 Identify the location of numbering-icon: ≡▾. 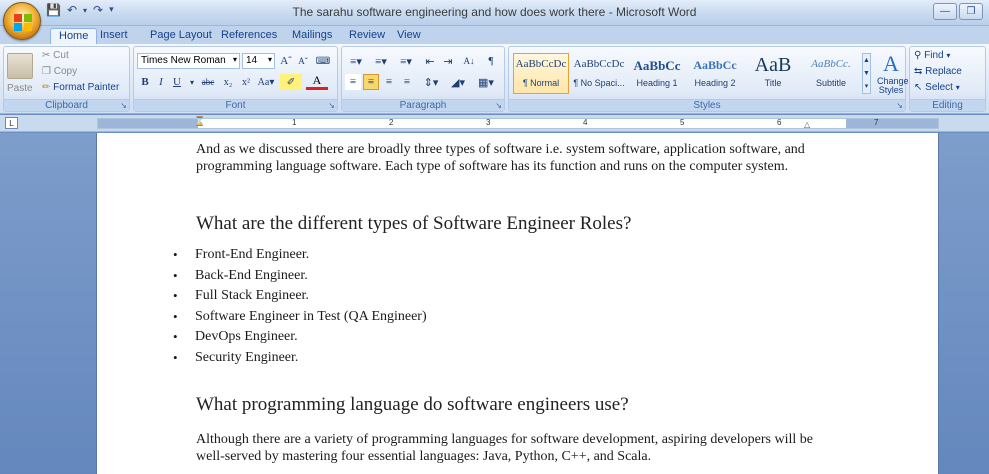
(381, 61).